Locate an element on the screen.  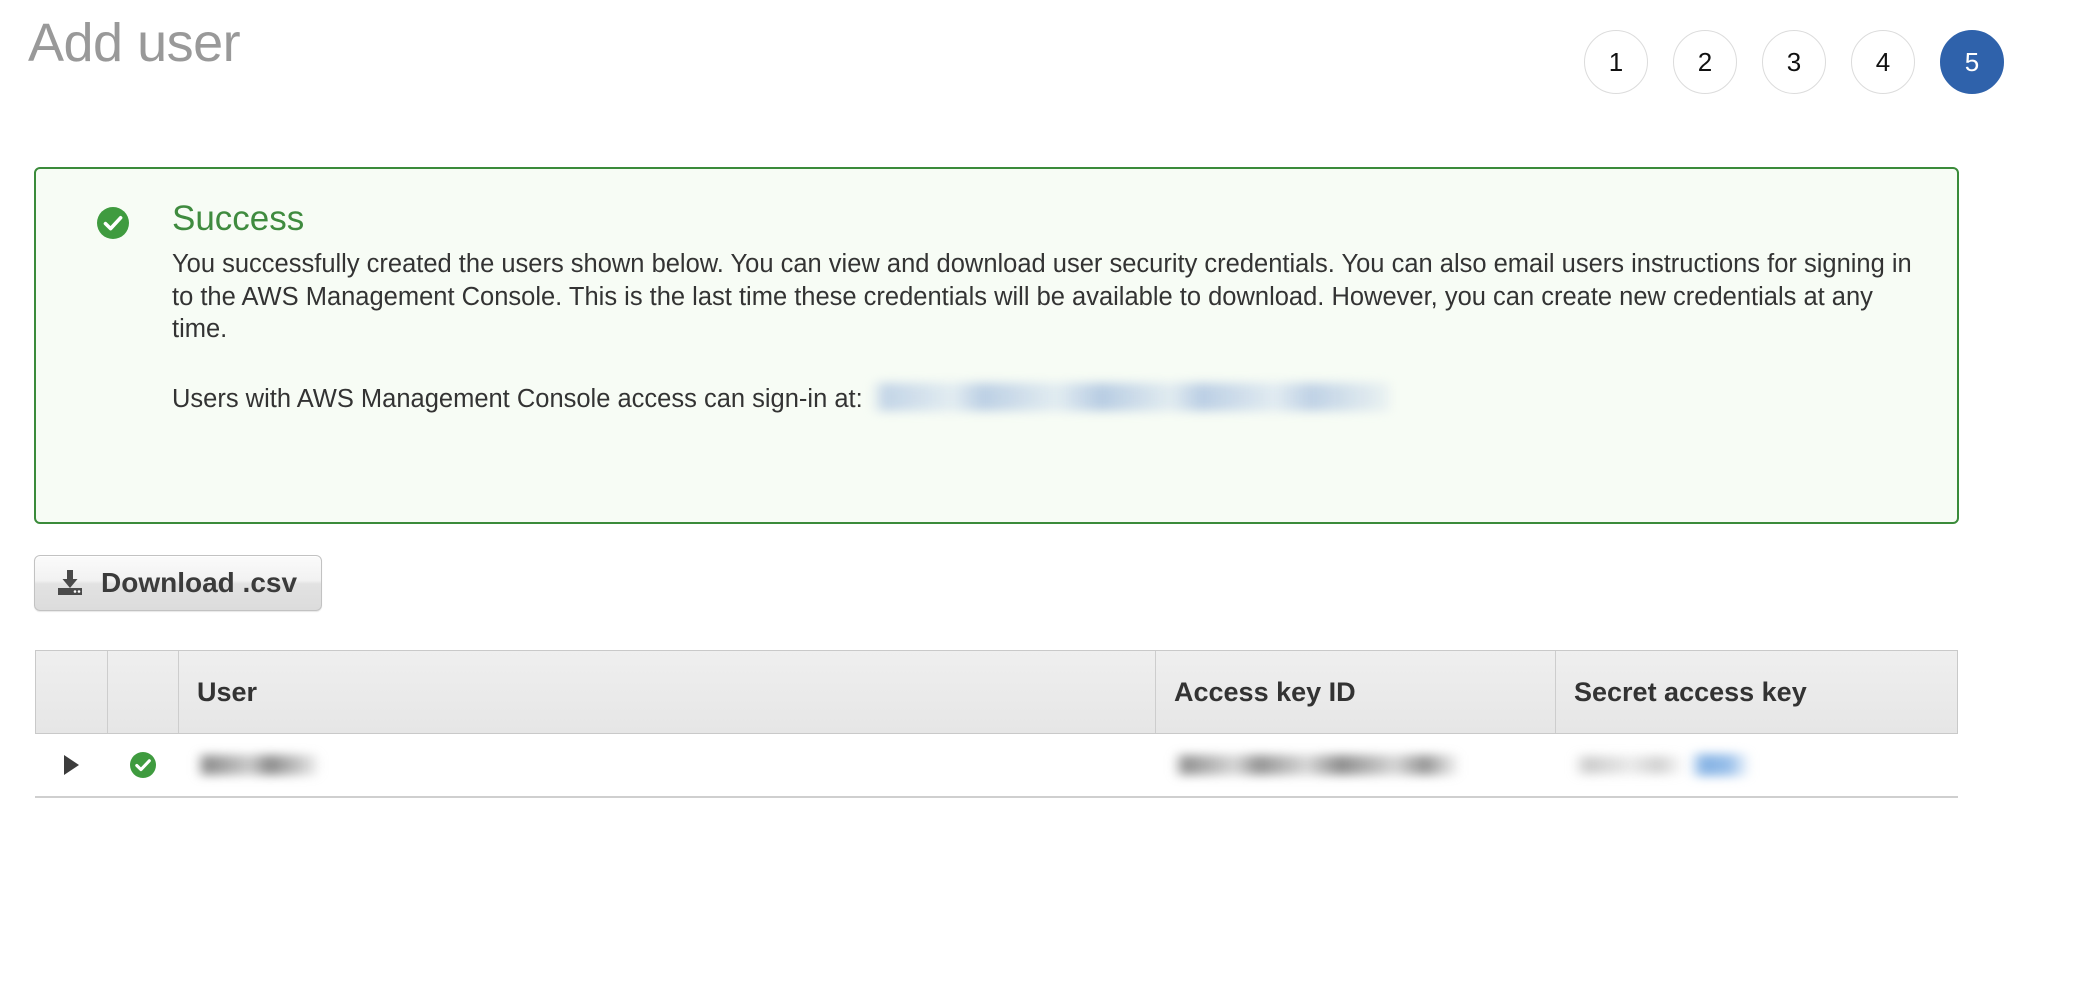
row-expander-cell is located at coordinates (71, 765).